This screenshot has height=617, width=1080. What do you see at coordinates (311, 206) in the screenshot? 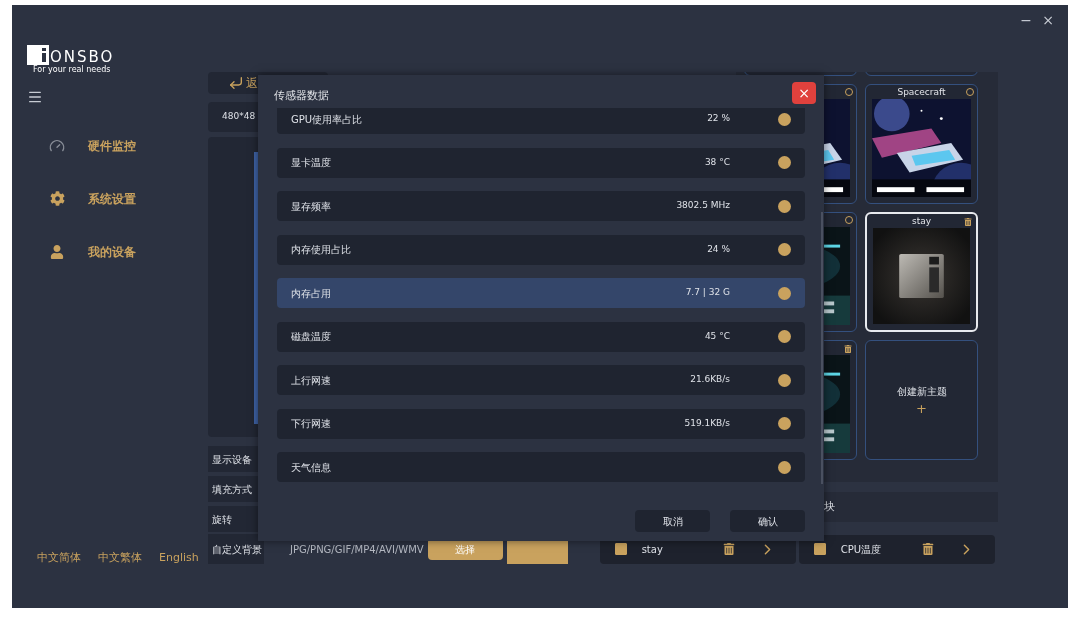
I see `sensor-label: 显存频率` at bounding box center [311, 206].